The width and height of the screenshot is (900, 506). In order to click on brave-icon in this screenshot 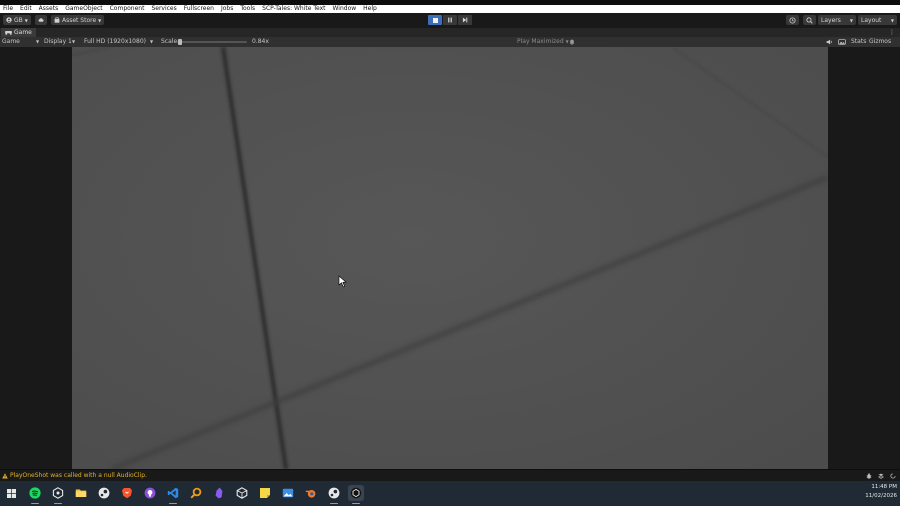, I will do `click(127, 493)`.